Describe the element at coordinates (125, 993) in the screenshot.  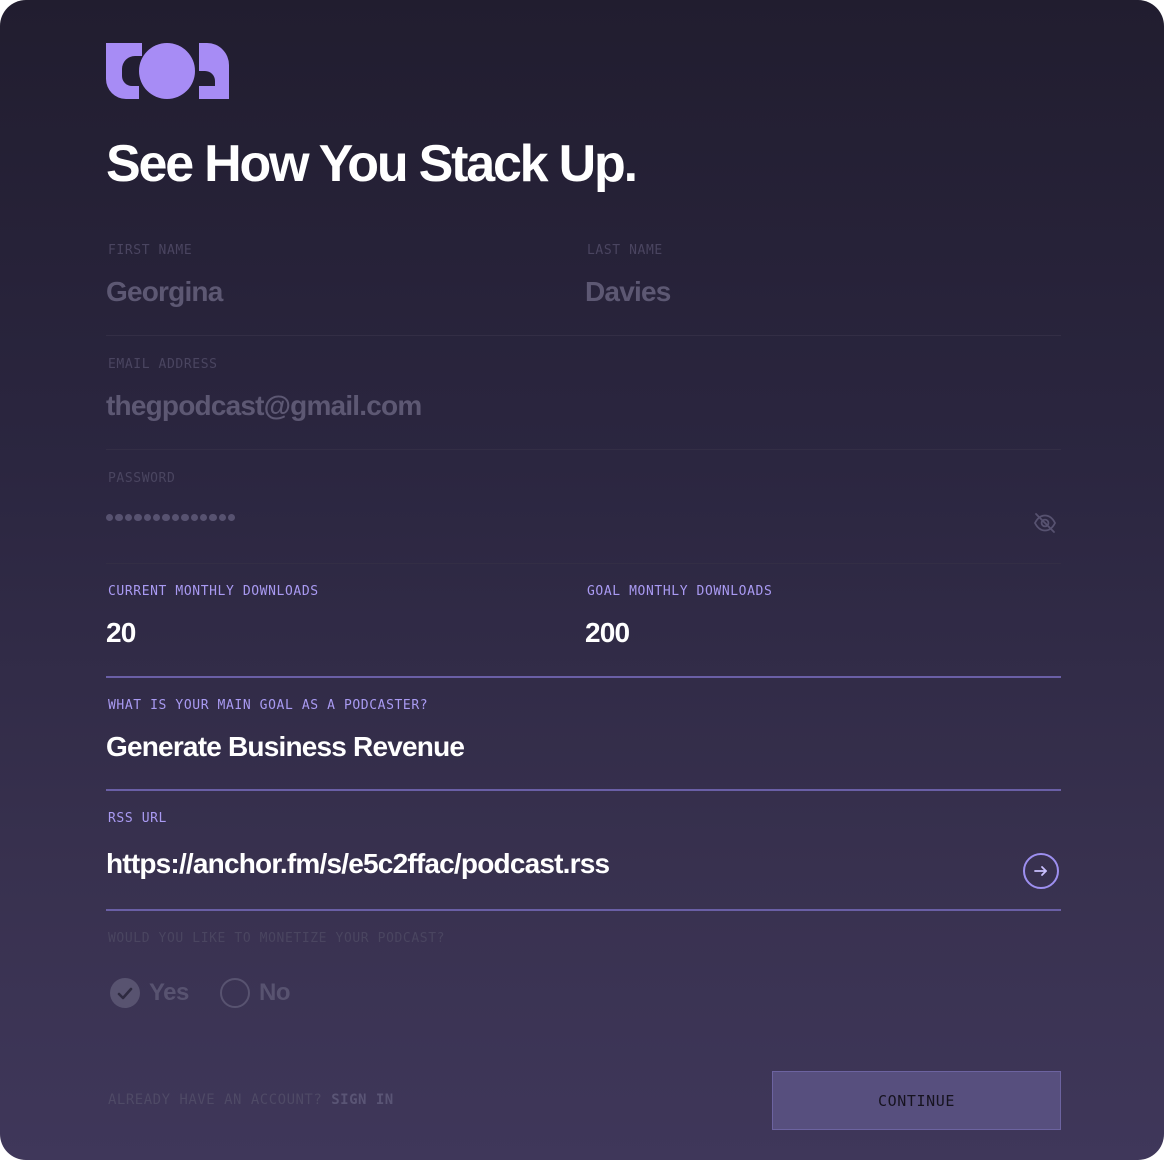
I see `checkmark-icon` at that location.